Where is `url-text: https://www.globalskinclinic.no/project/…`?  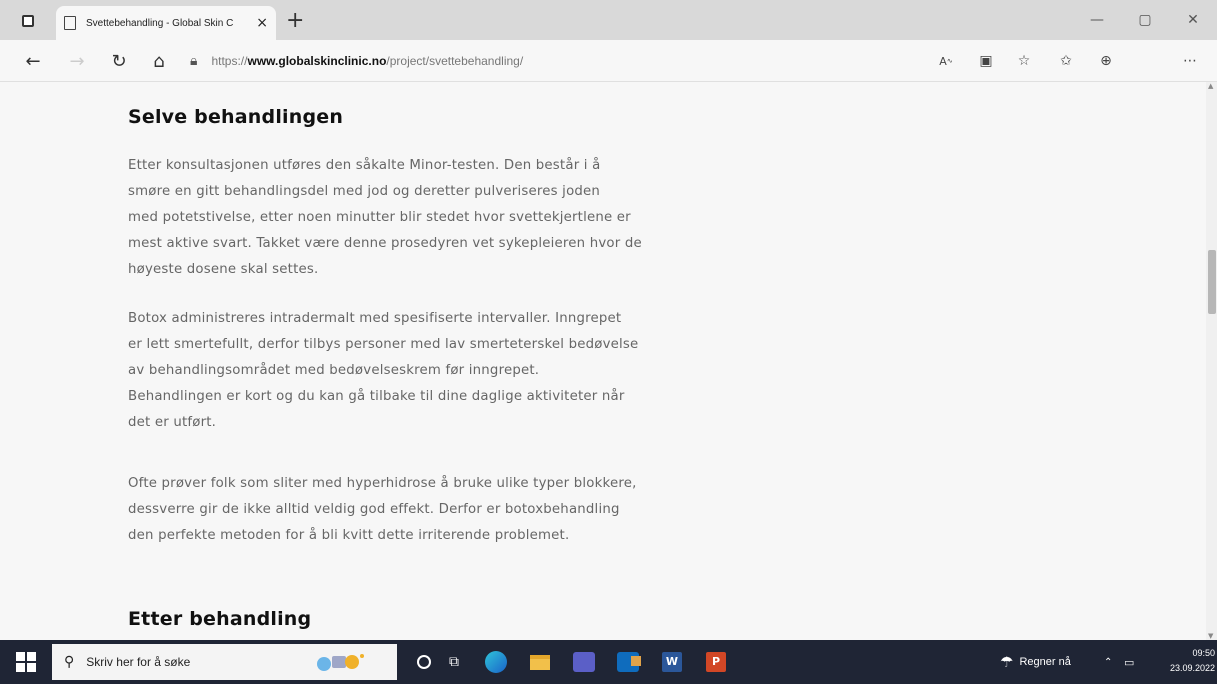
url-text: https://www.globalskinclinic.no/project/… is located at coordinates (367, 61).